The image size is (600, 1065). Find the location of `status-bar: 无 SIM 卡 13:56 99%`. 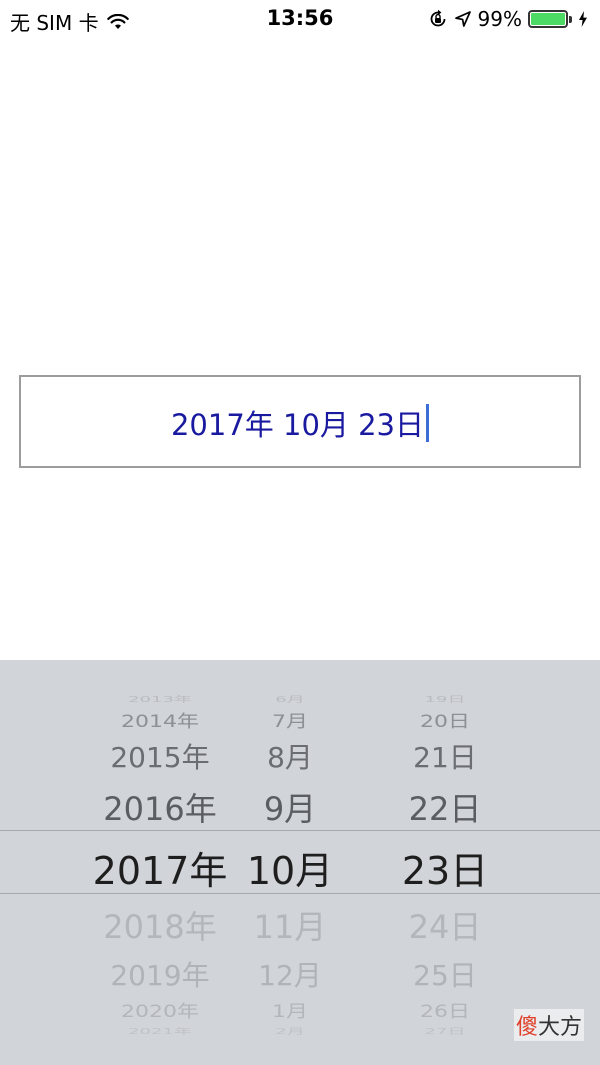

status-bar: 无 SIM 卡 13:56 99% is located at coordinates (300, 20).